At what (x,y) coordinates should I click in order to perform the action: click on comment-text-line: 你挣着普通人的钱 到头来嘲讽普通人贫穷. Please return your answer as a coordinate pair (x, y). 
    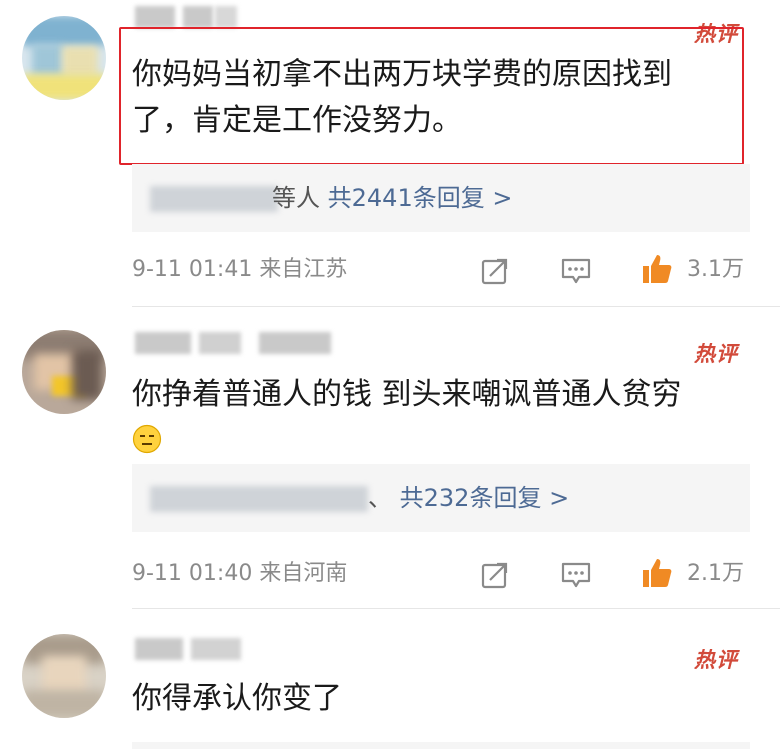
    Looking at the image, I should click on (407, 394).